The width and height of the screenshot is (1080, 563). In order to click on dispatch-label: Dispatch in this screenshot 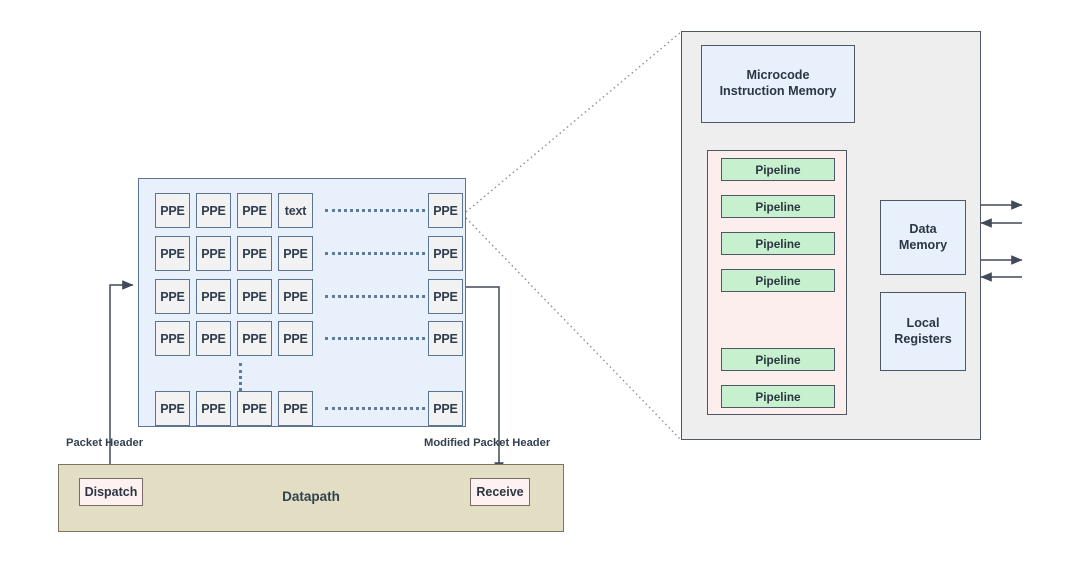, I will do `click(111, 492)`.